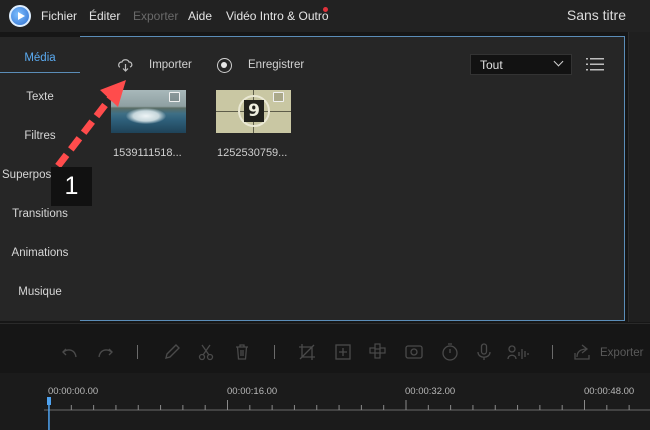  I want to click on tab-music: Musique, so click(40, 292).